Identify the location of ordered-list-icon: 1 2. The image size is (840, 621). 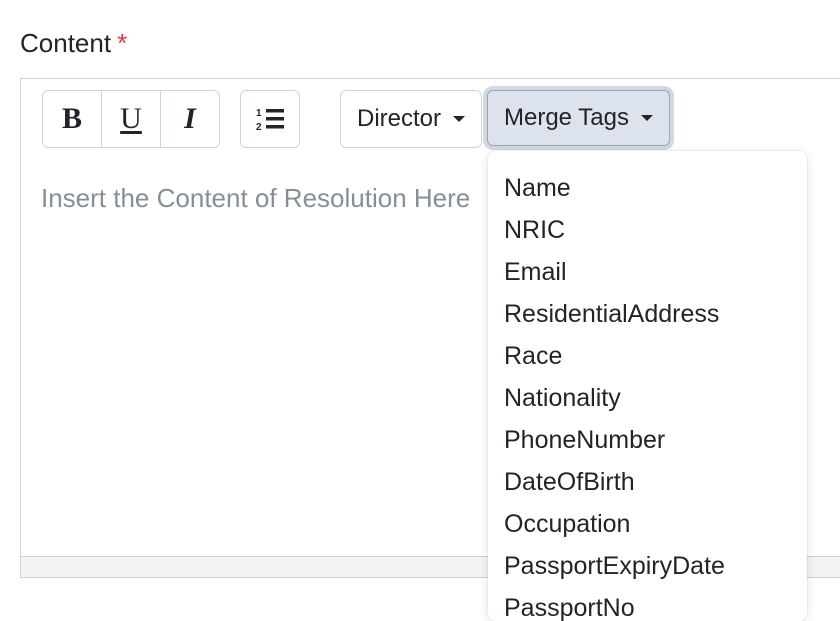
(270, 120).